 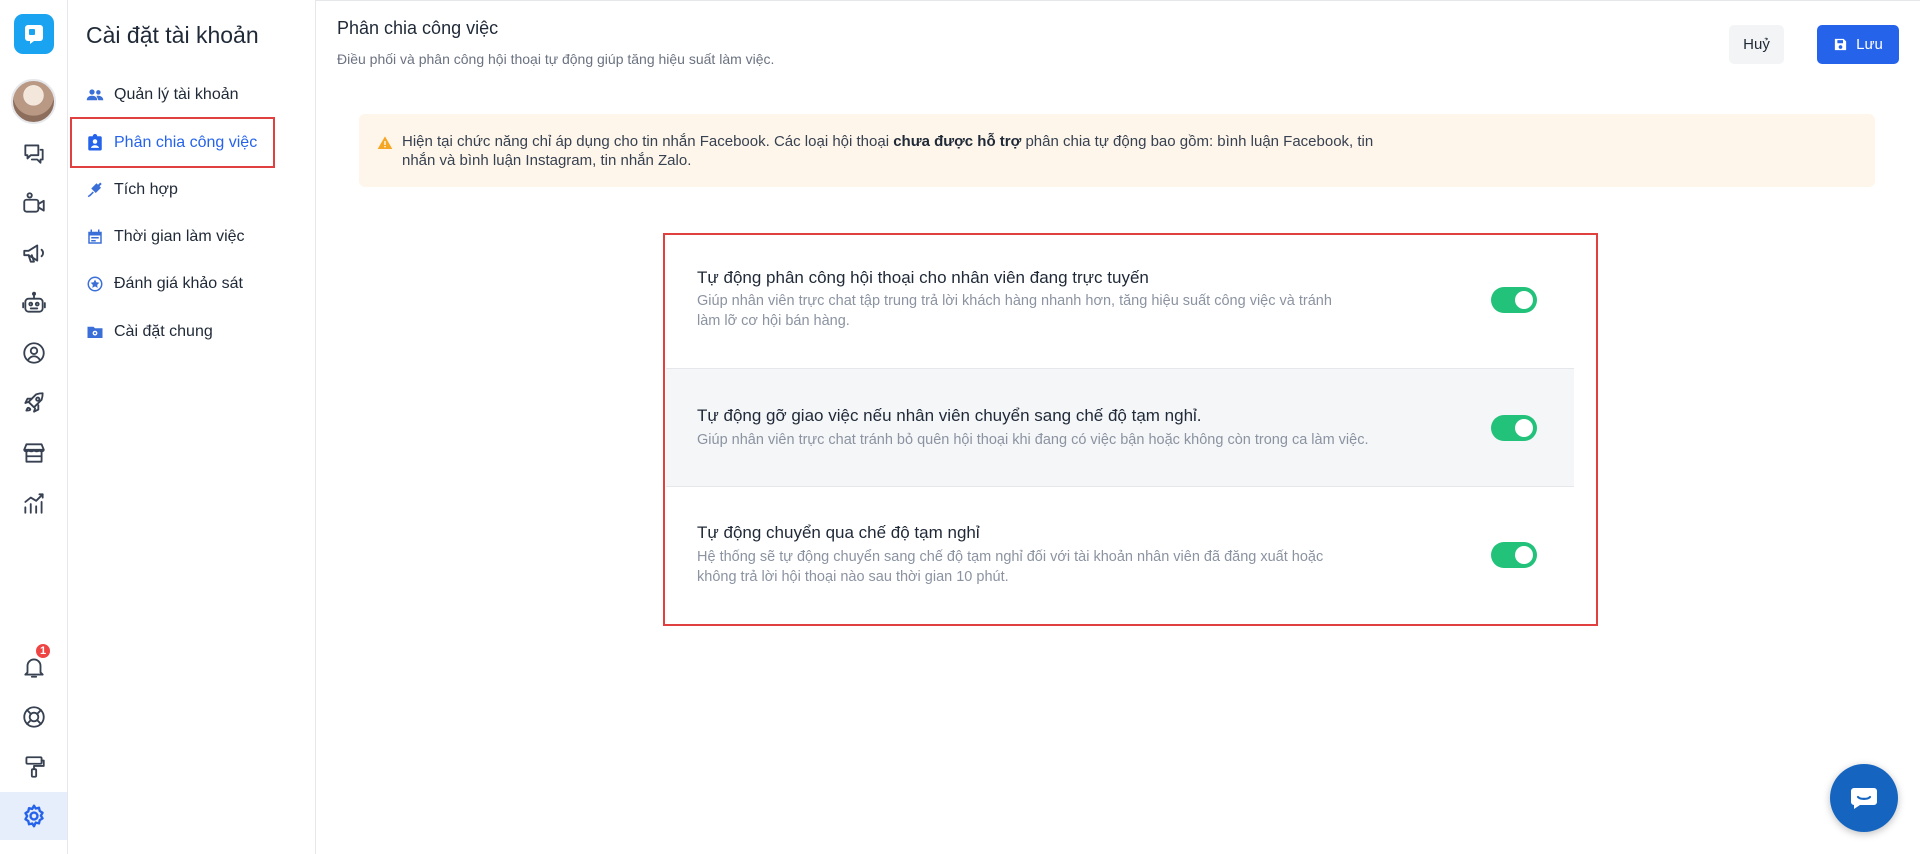 I want to click on sidebar-item-account-management: Quản lý tài khoản, so click(x=162, y=95).